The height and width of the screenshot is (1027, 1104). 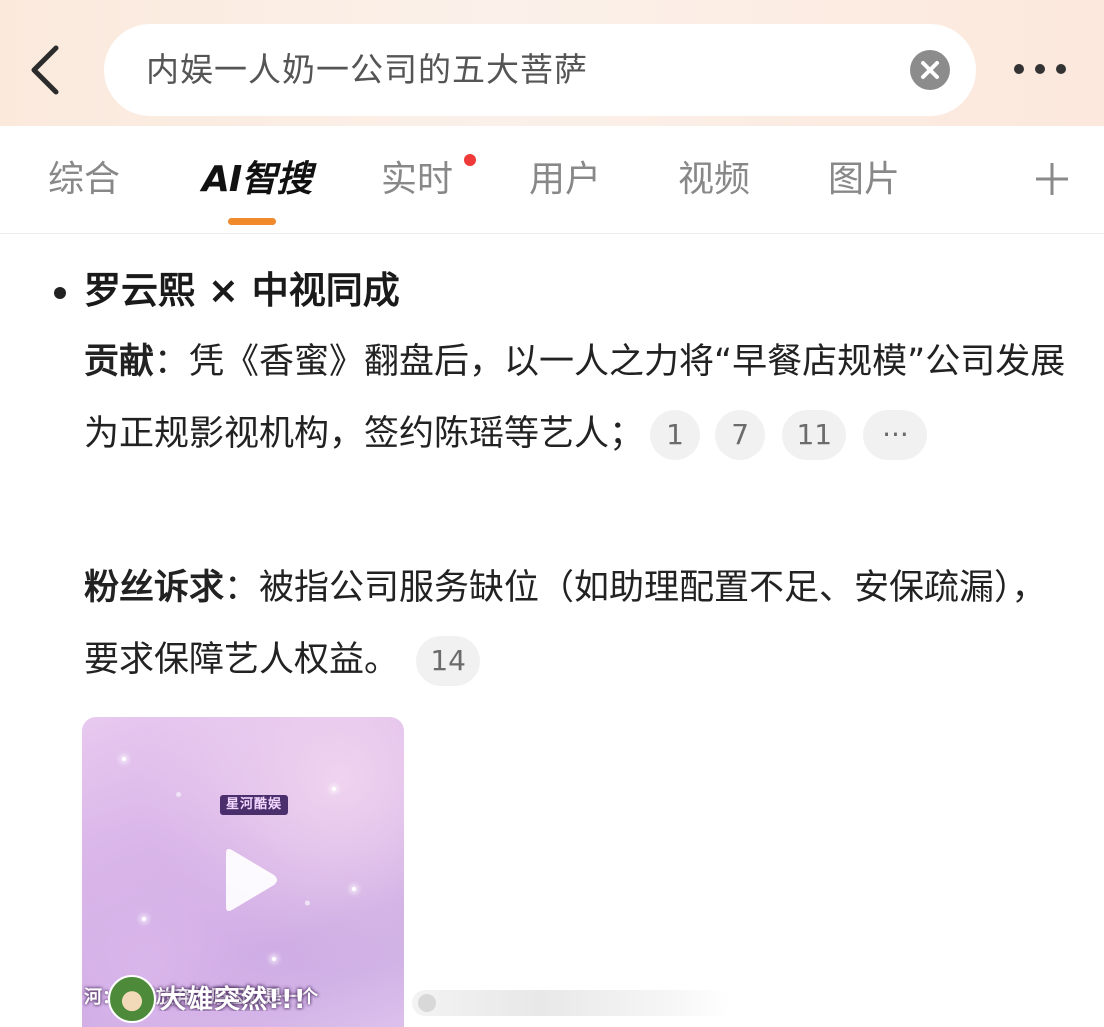 I want to click on search-header: 内娱一人奶一公司的五大菩萨, so click(x=552, y=63).